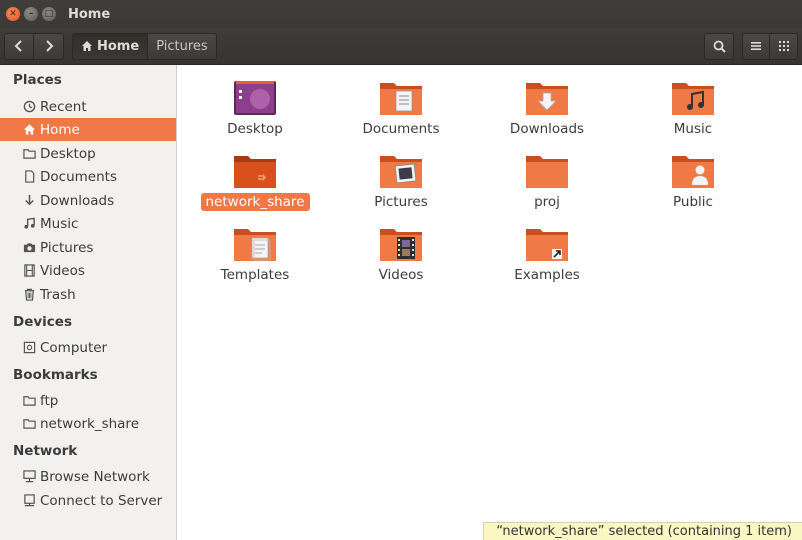 The height and width of the screenshot is (540, 802). I want to click on search-icon, so click(719, 46).